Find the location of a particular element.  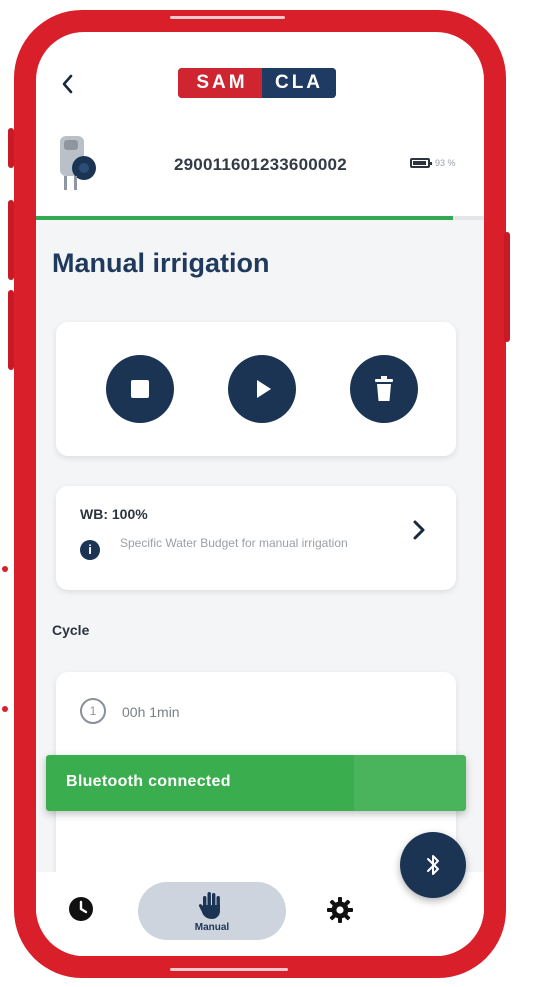

snackbar-message: Bluetooth connected is located at coordinates (148, 781).